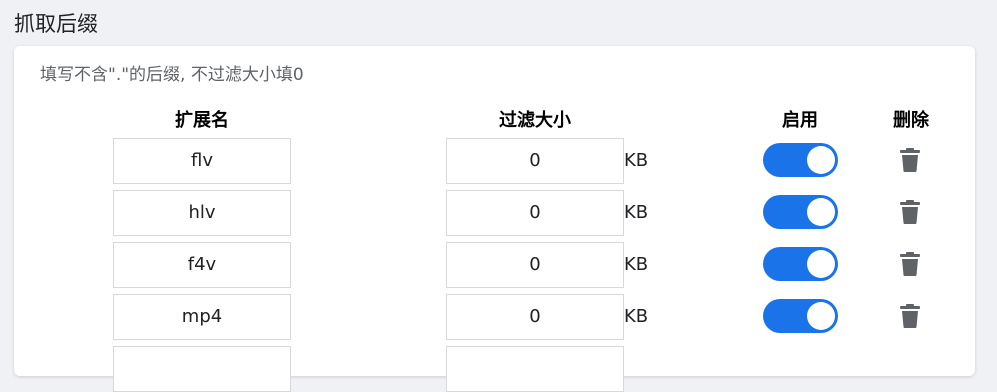 This screenshot has width=997, height=392. I want to click on suffix-row, so click(494, 369).